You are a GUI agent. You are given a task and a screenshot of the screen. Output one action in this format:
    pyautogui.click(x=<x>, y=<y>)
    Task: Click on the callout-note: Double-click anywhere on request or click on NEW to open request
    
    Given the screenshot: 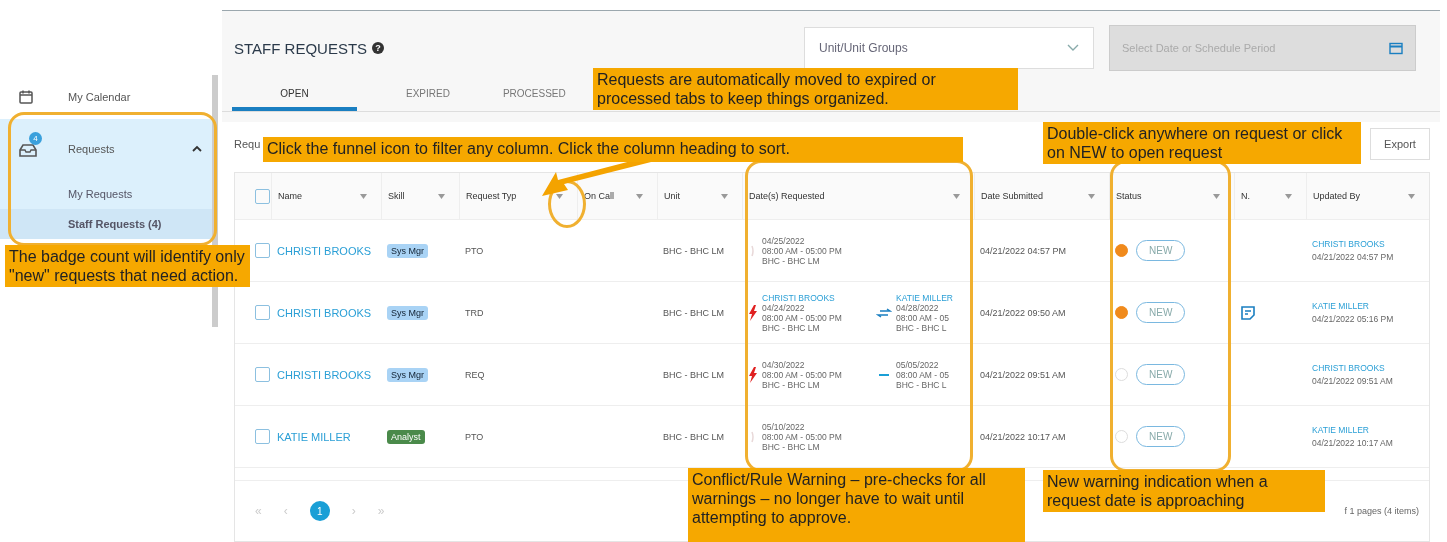 What is the action you would take?
    pyautogui.click(x=1202, y=143)
    